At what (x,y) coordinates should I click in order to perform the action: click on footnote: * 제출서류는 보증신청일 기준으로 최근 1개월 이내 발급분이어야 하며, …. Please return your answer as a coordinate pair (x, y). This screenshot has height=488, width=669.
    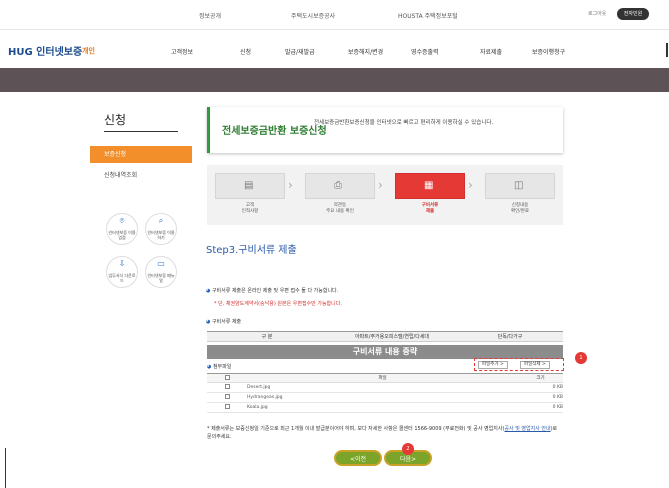
    Looking at the image, I should click on (385, 433).